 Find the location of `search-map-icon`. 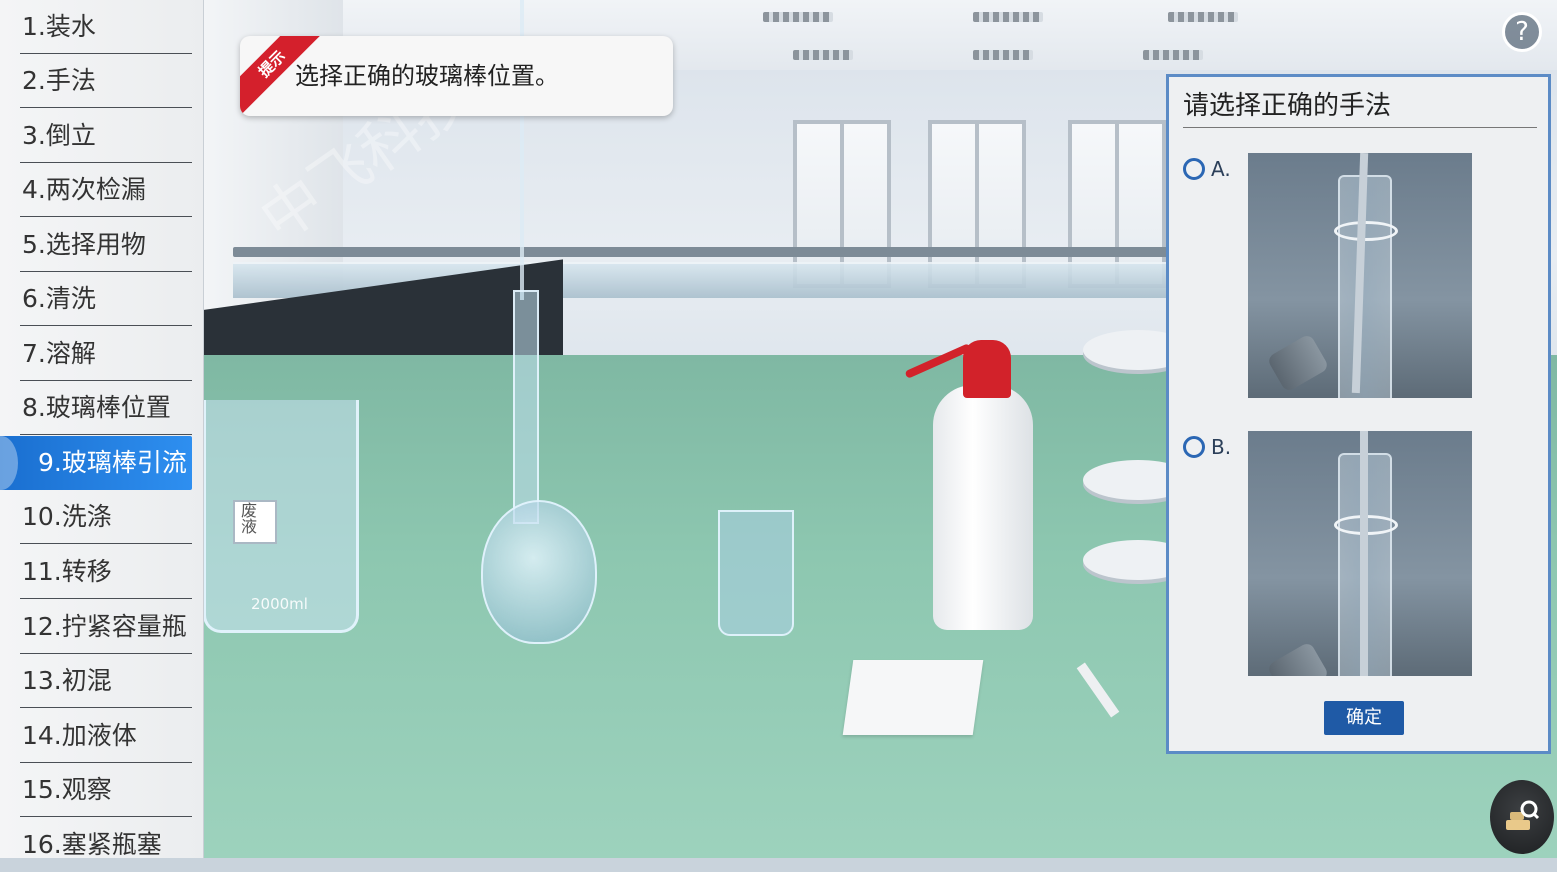

search-map-icon is located at coordinates (1523, 815).